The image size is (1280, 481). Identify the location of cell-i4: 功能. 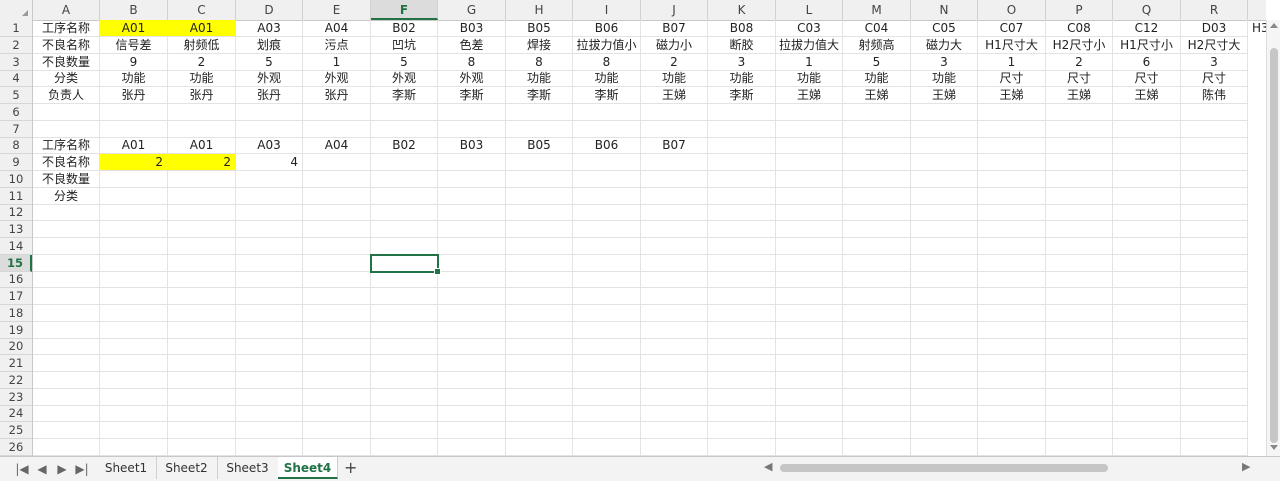
(607, 78).